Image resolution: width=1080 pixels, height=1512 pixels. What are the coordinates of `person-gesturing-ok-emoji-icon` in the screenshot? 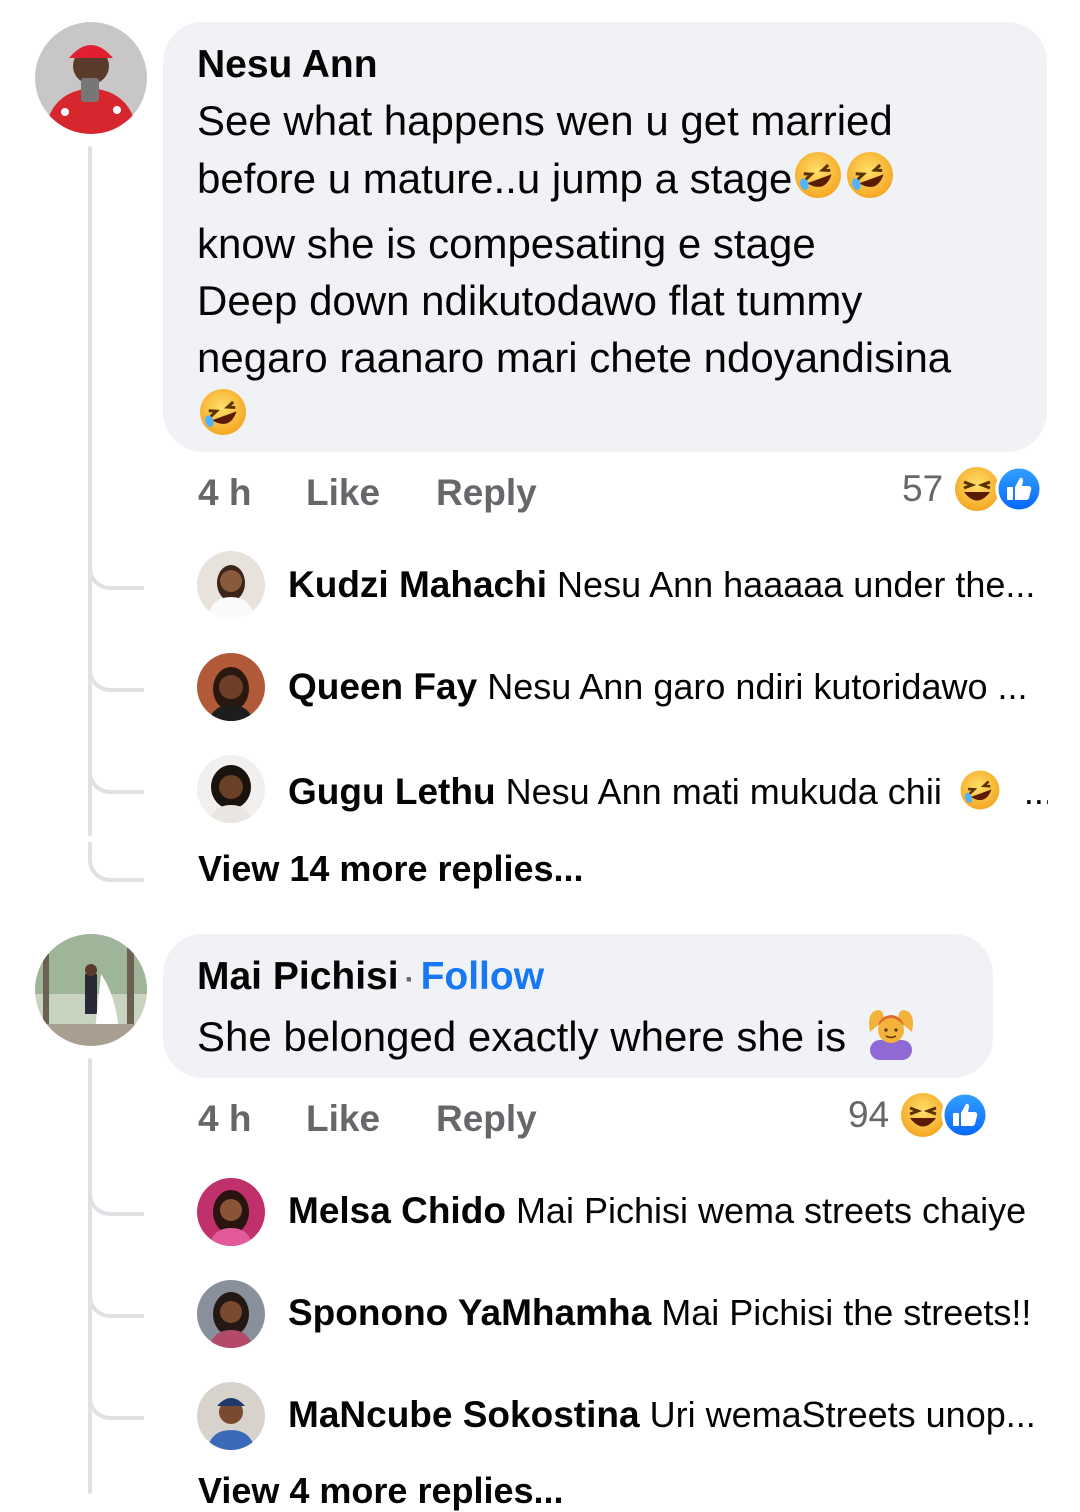 It's located at (891, 1040).